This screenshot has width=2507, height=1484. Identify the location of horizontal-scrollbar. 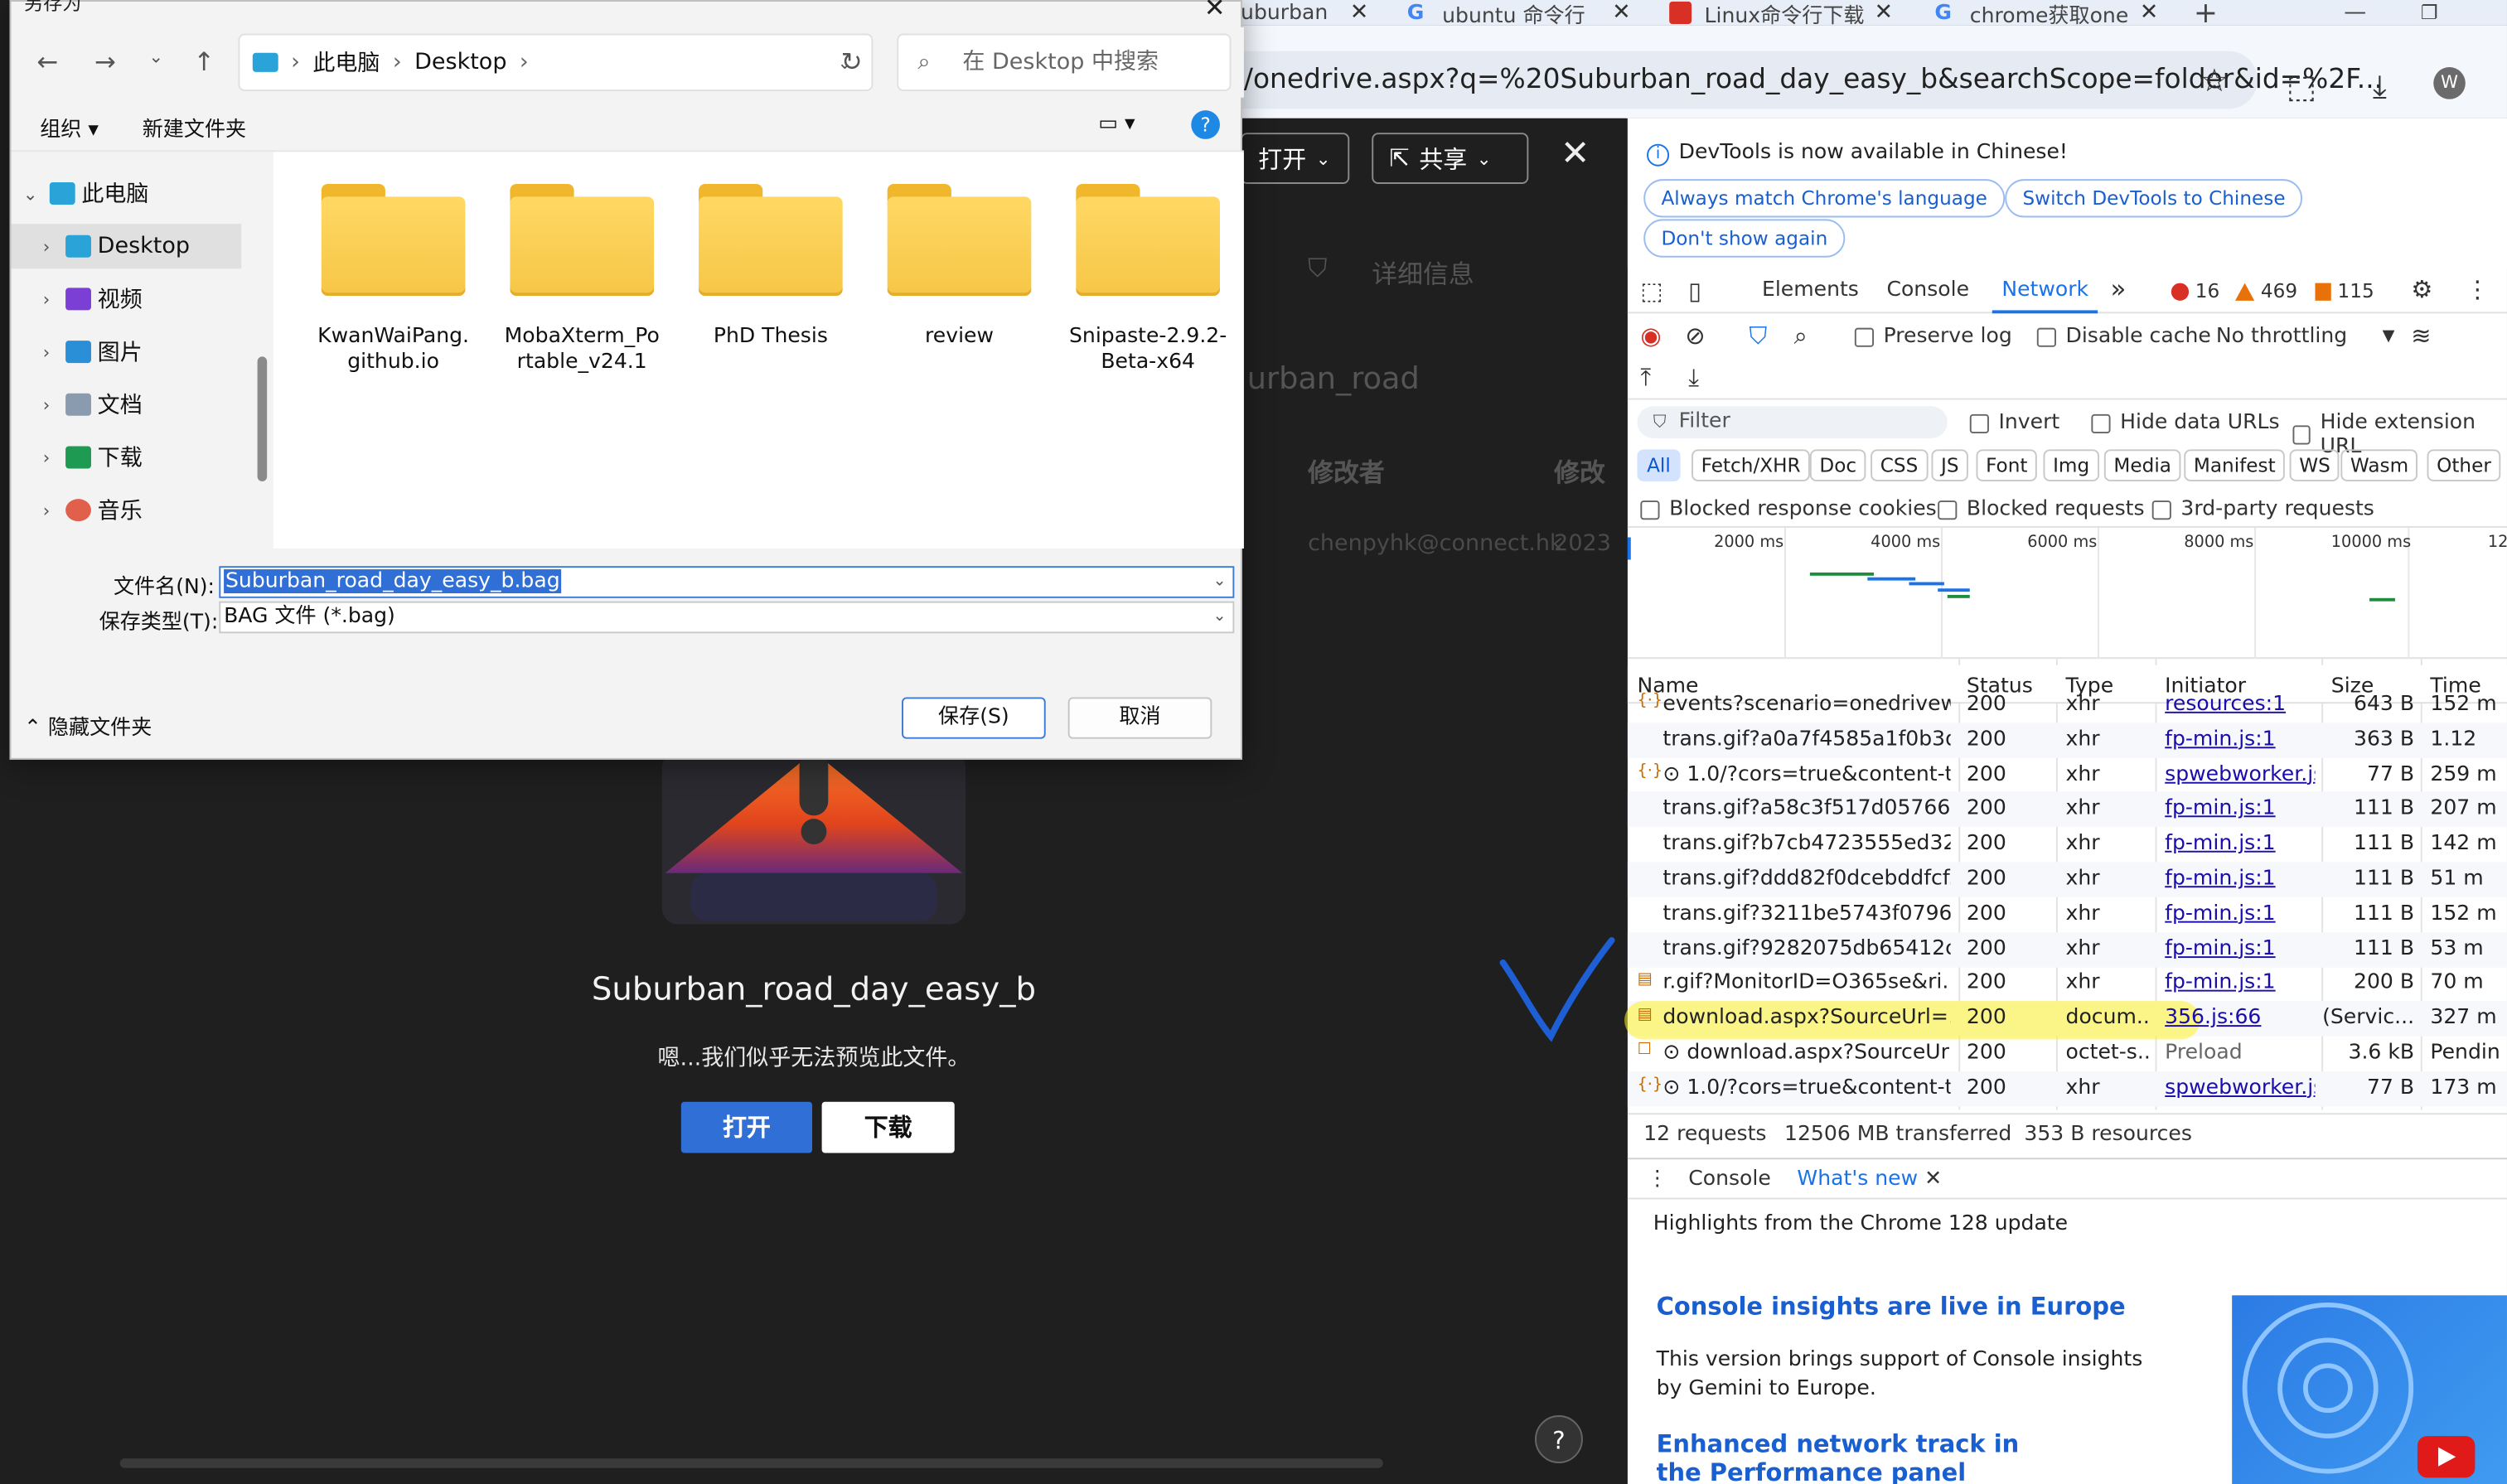
(751, 1463).